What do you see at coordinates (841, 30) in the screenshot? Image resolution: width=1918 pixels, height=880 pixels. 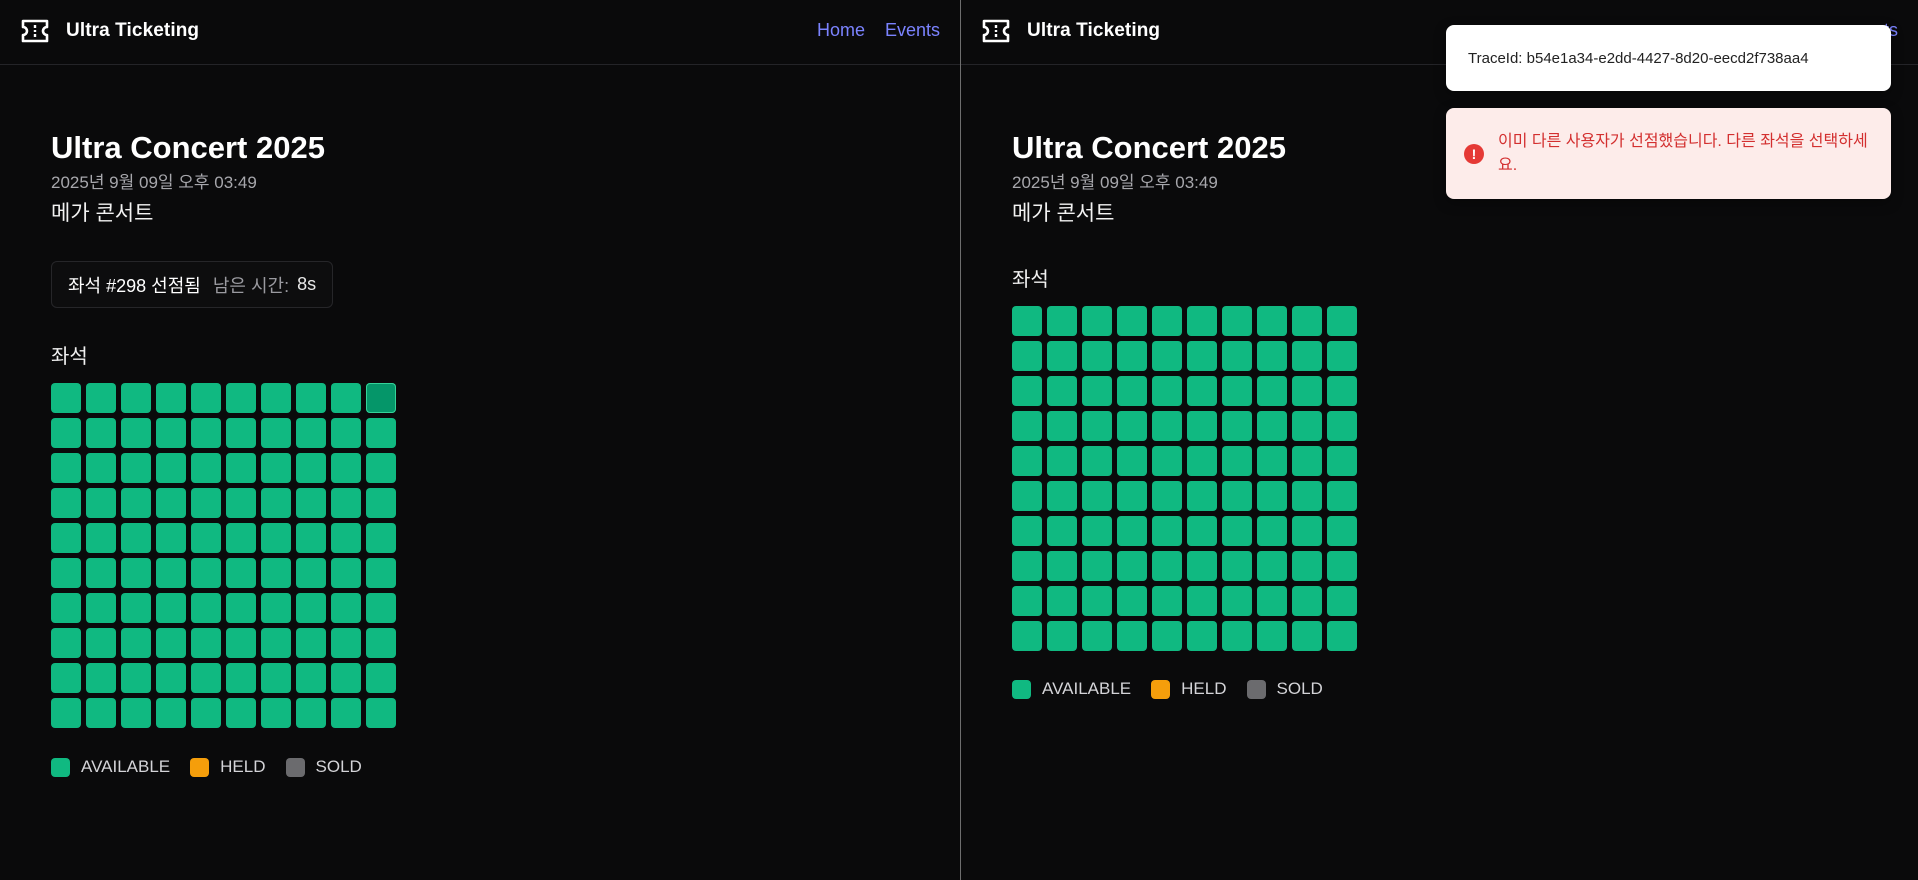 I see `nav-home-link: Home` at bounding box center [841, 30].